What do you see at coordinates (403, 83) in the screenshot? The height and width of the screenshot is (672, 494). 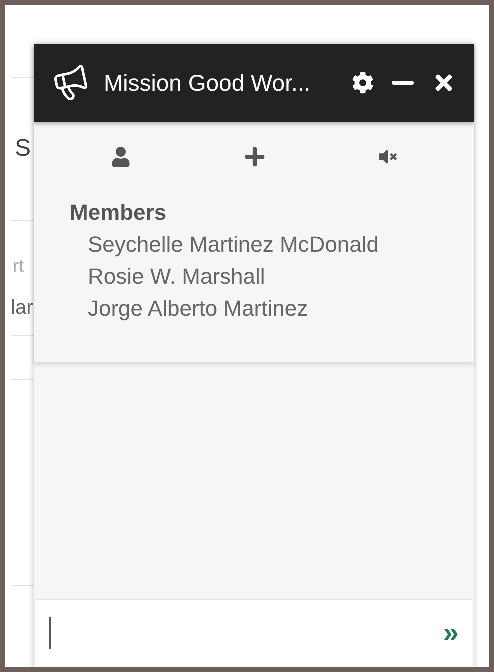 I see `minimize-icon` at bounding box center [403, 83].